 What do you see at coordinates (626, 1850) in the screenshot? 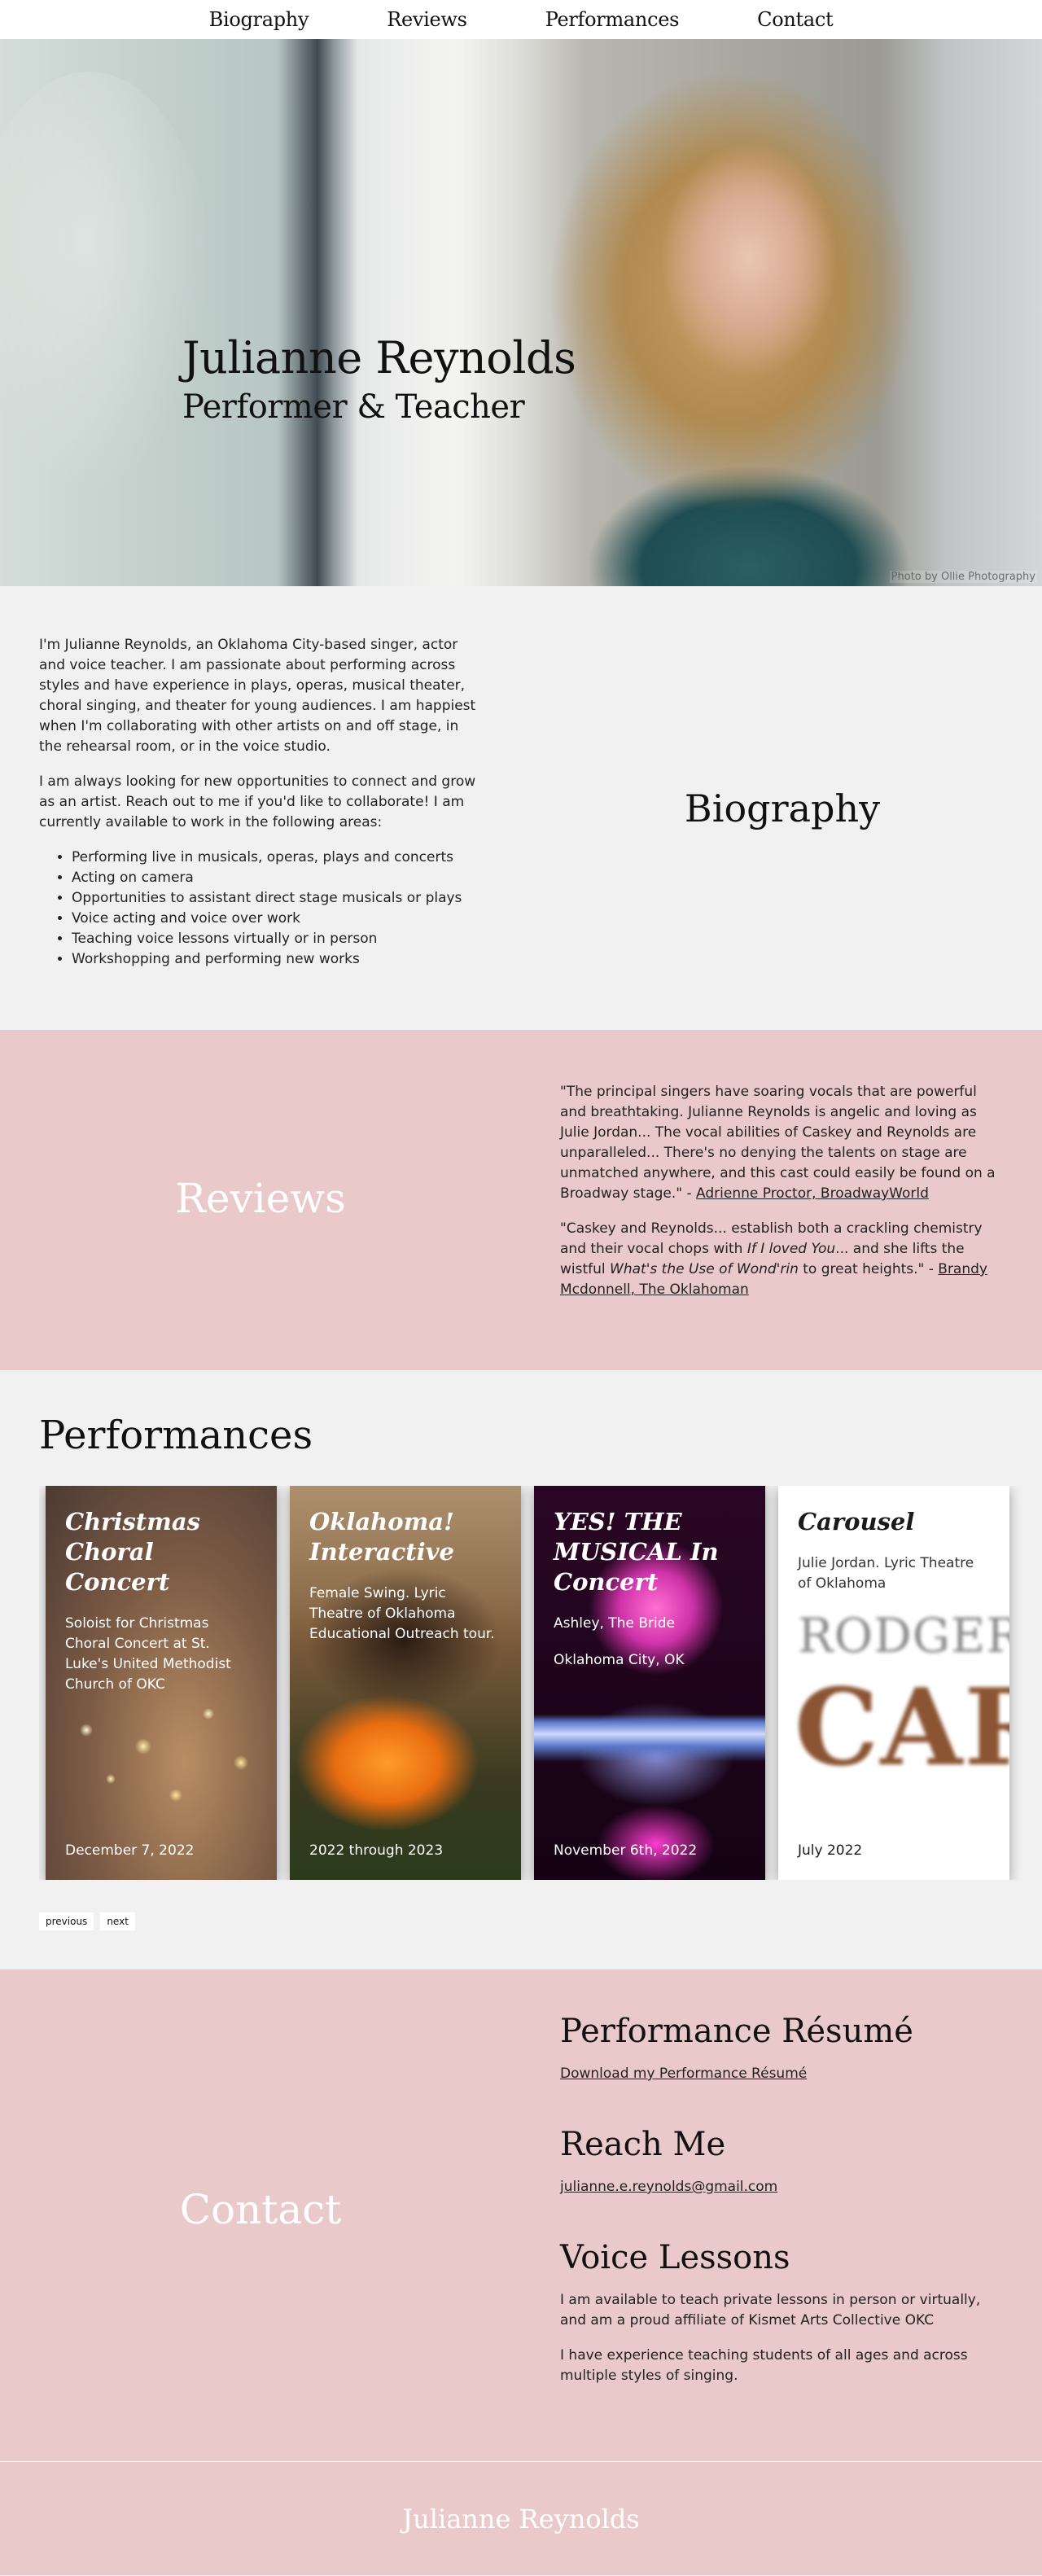
I see `card-date: November 6th, 2022` at bounding box center [626, 1850].